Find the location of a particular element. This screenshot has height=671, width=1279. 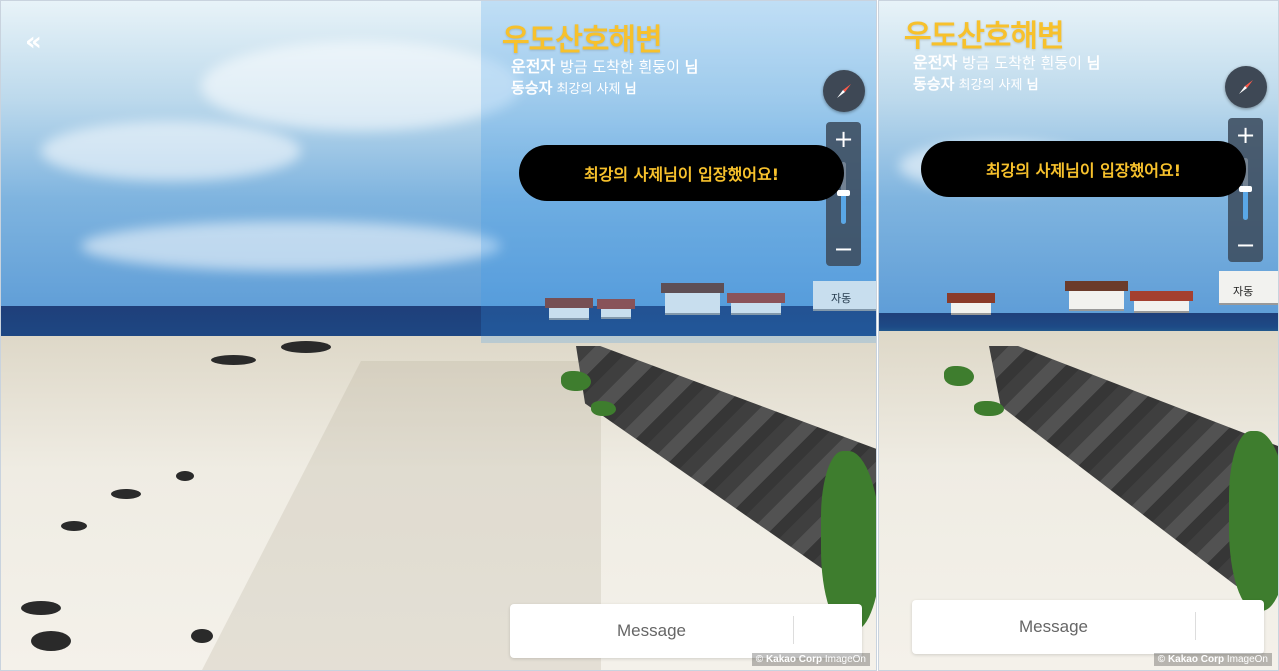

credit-corp: © Kakao Corp is located at coordinates (789, 659).